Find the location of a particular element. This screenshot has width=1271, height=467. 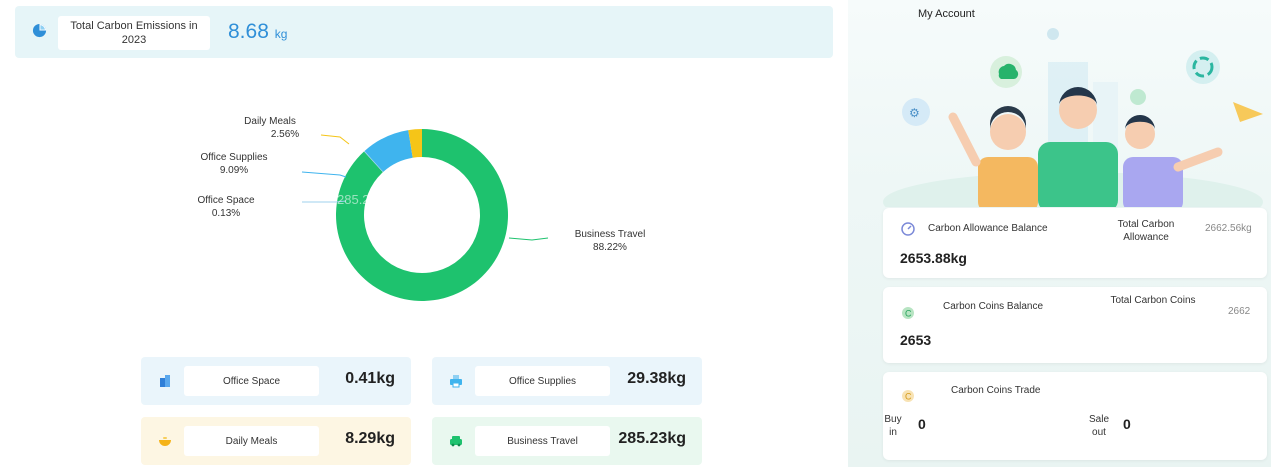

printer-icon is located at coordinates (456, 381).